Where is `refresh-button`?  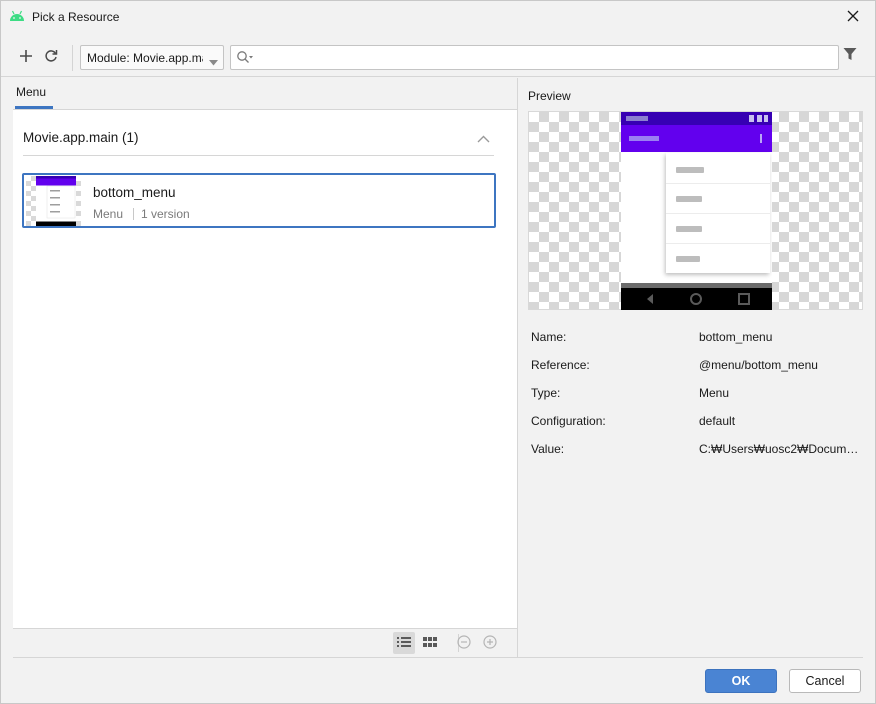
refresh-button is located at coordinates (51, 57).